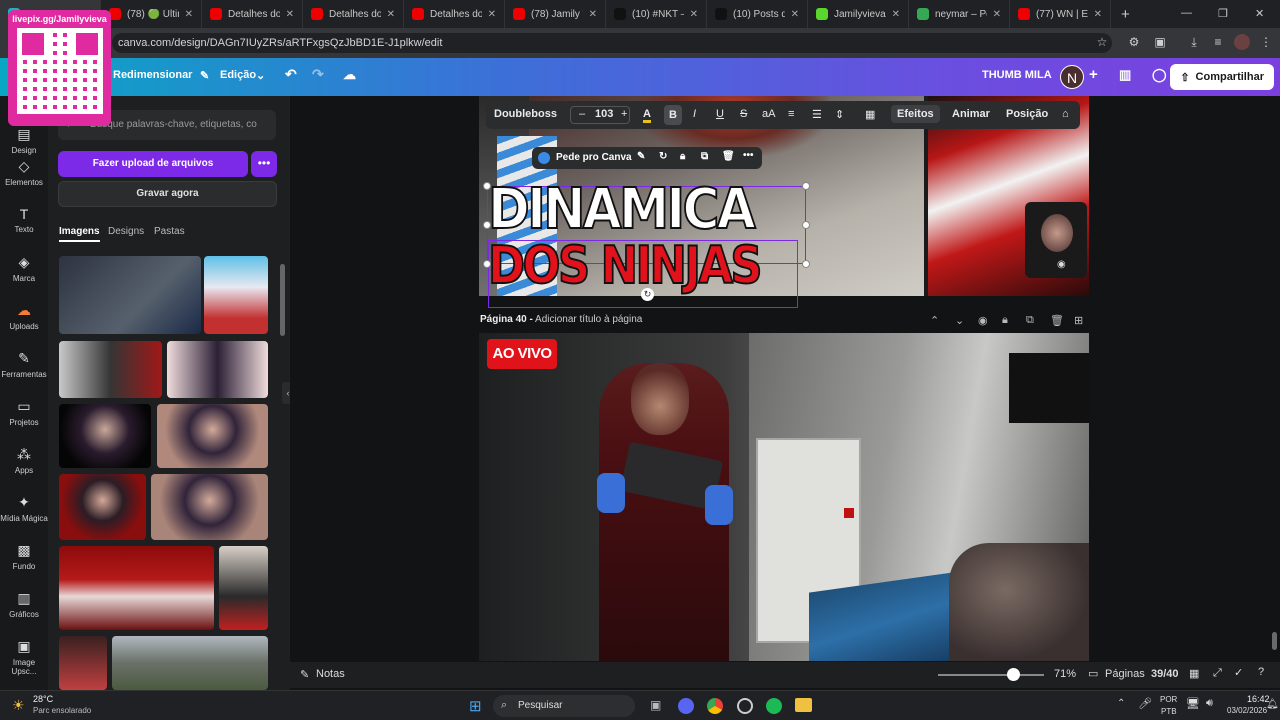 The image size is (1280, 720). Describe the element at coordinates (1125, 674) in the screenshot. I see `pages-button: Páginas` at that location.